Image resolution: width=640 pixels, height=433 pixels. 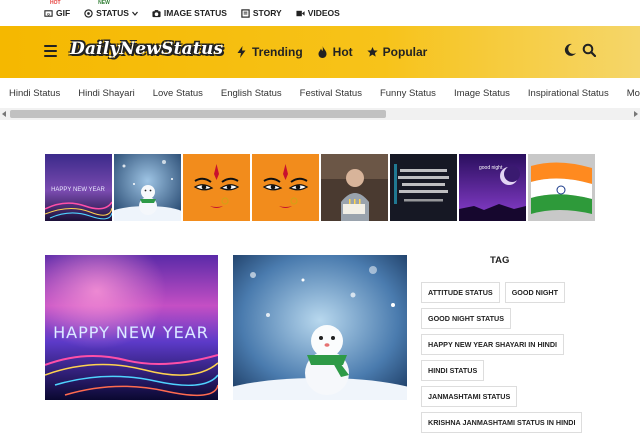 I want to click on category-festival-status: Festival Status, so click(x=331, y=93).